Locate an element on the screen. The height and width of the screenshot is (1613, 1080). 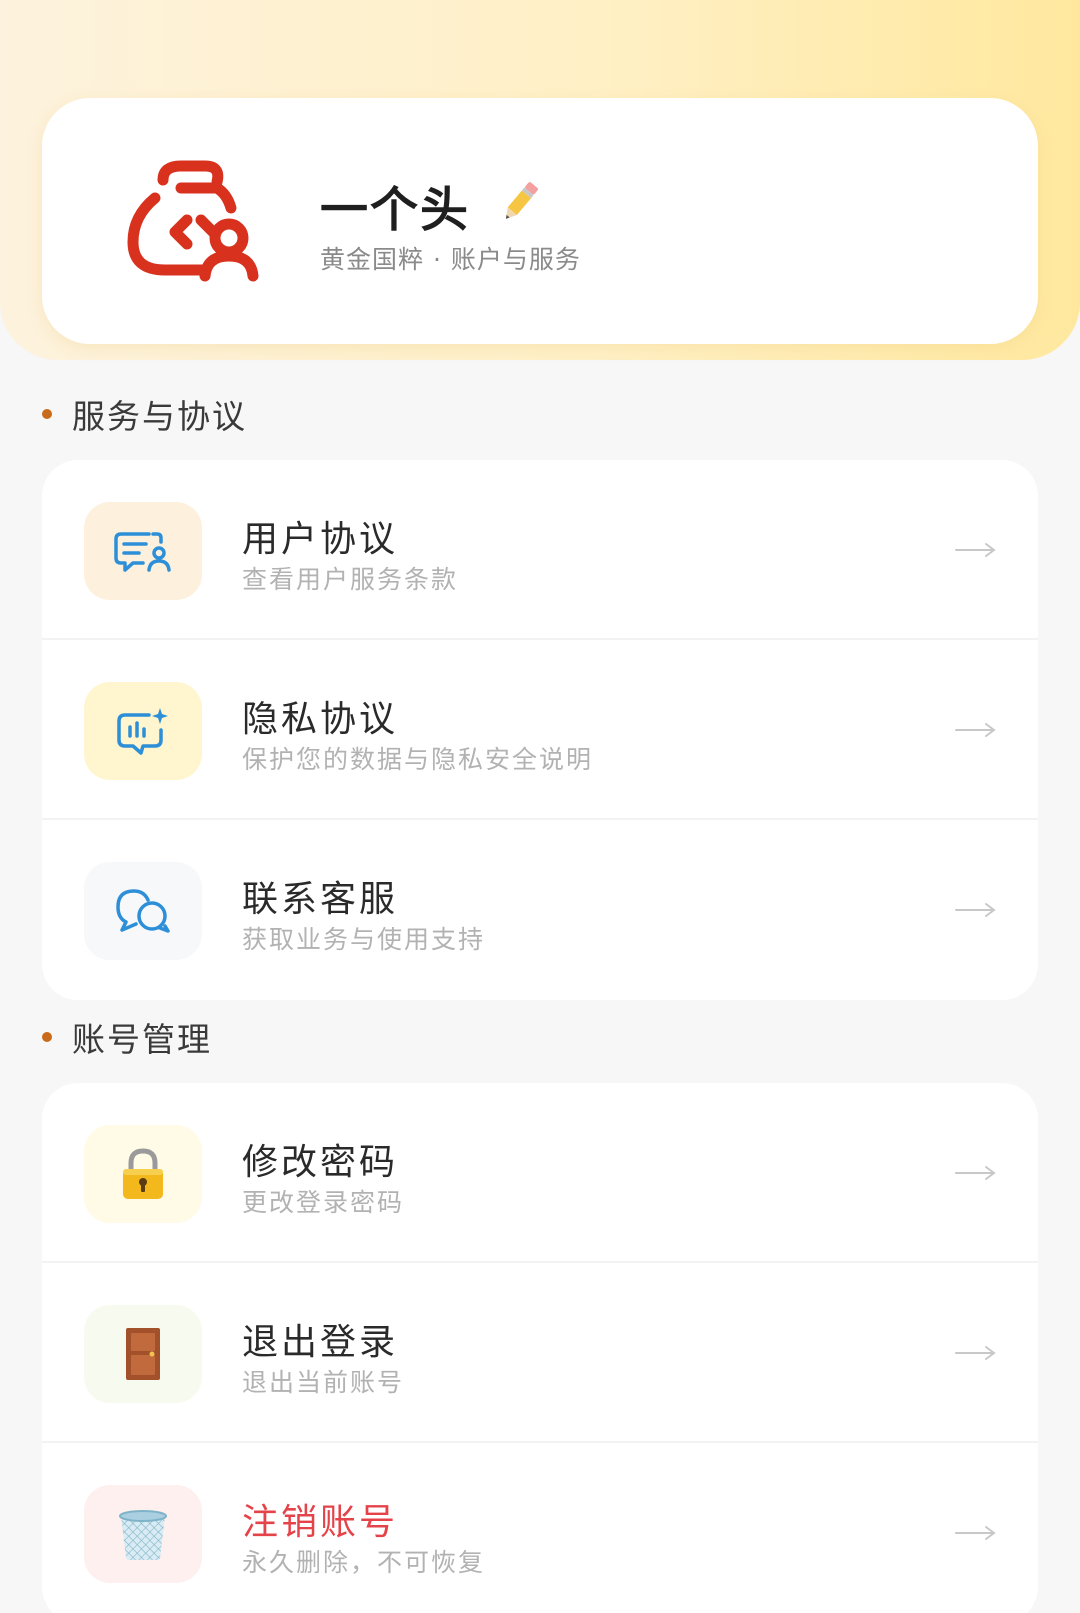
chat-bubbles-icon is located at coordinates (143, 911).